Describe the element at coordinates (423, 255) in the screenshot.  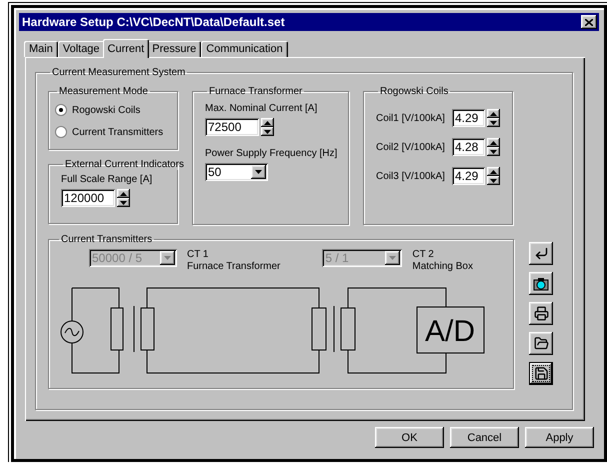
I see `ct-name: CT 2` at that location.